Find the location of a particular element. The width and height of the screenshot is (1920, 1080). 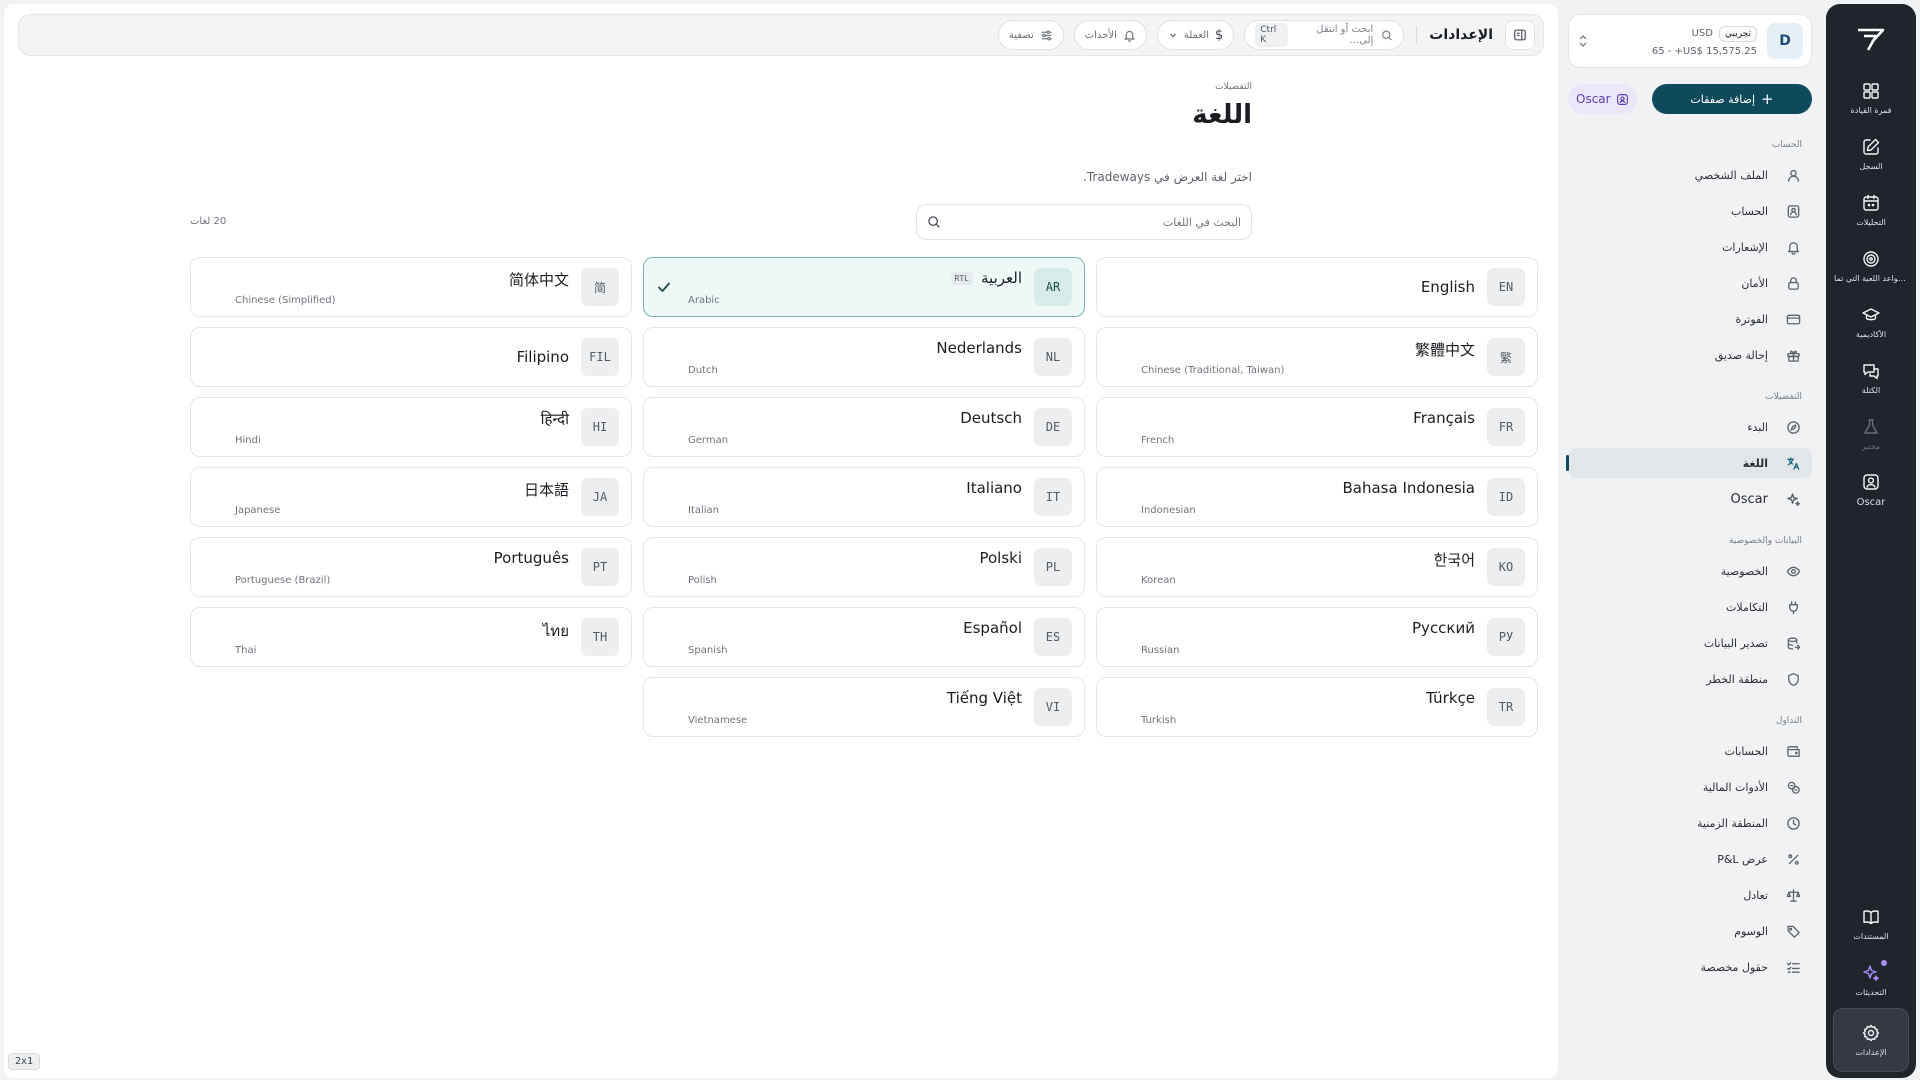

language-option-9: ID Bahasa Indonesia Indonesian is located at coordinates (1317, 497).